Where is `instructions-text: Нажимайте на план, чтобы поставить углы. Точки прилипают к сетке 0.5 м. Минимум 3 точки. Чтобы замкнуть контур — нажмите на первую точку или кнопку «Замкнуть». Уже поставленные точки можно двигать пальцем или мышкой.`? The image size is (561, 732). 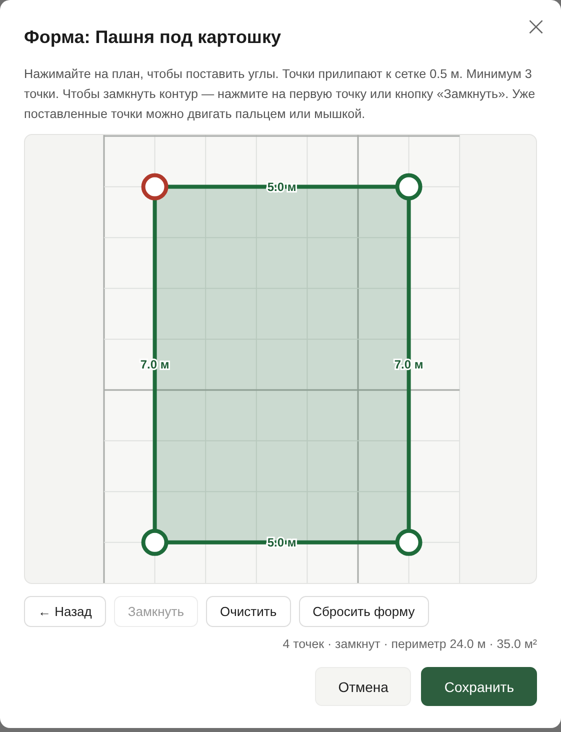
instructions-text: Нажимайте на план, чтобы поставить углы. Точки прилипают к сетке 0.5 м. Минимум 3 точки. Чтобы замкнуть контур — нажмите на первую точку или кнопку «Замкнуть». Уже поставленные точки можно двигать пальцем или мышкой. is located at coordinates (280, 94).